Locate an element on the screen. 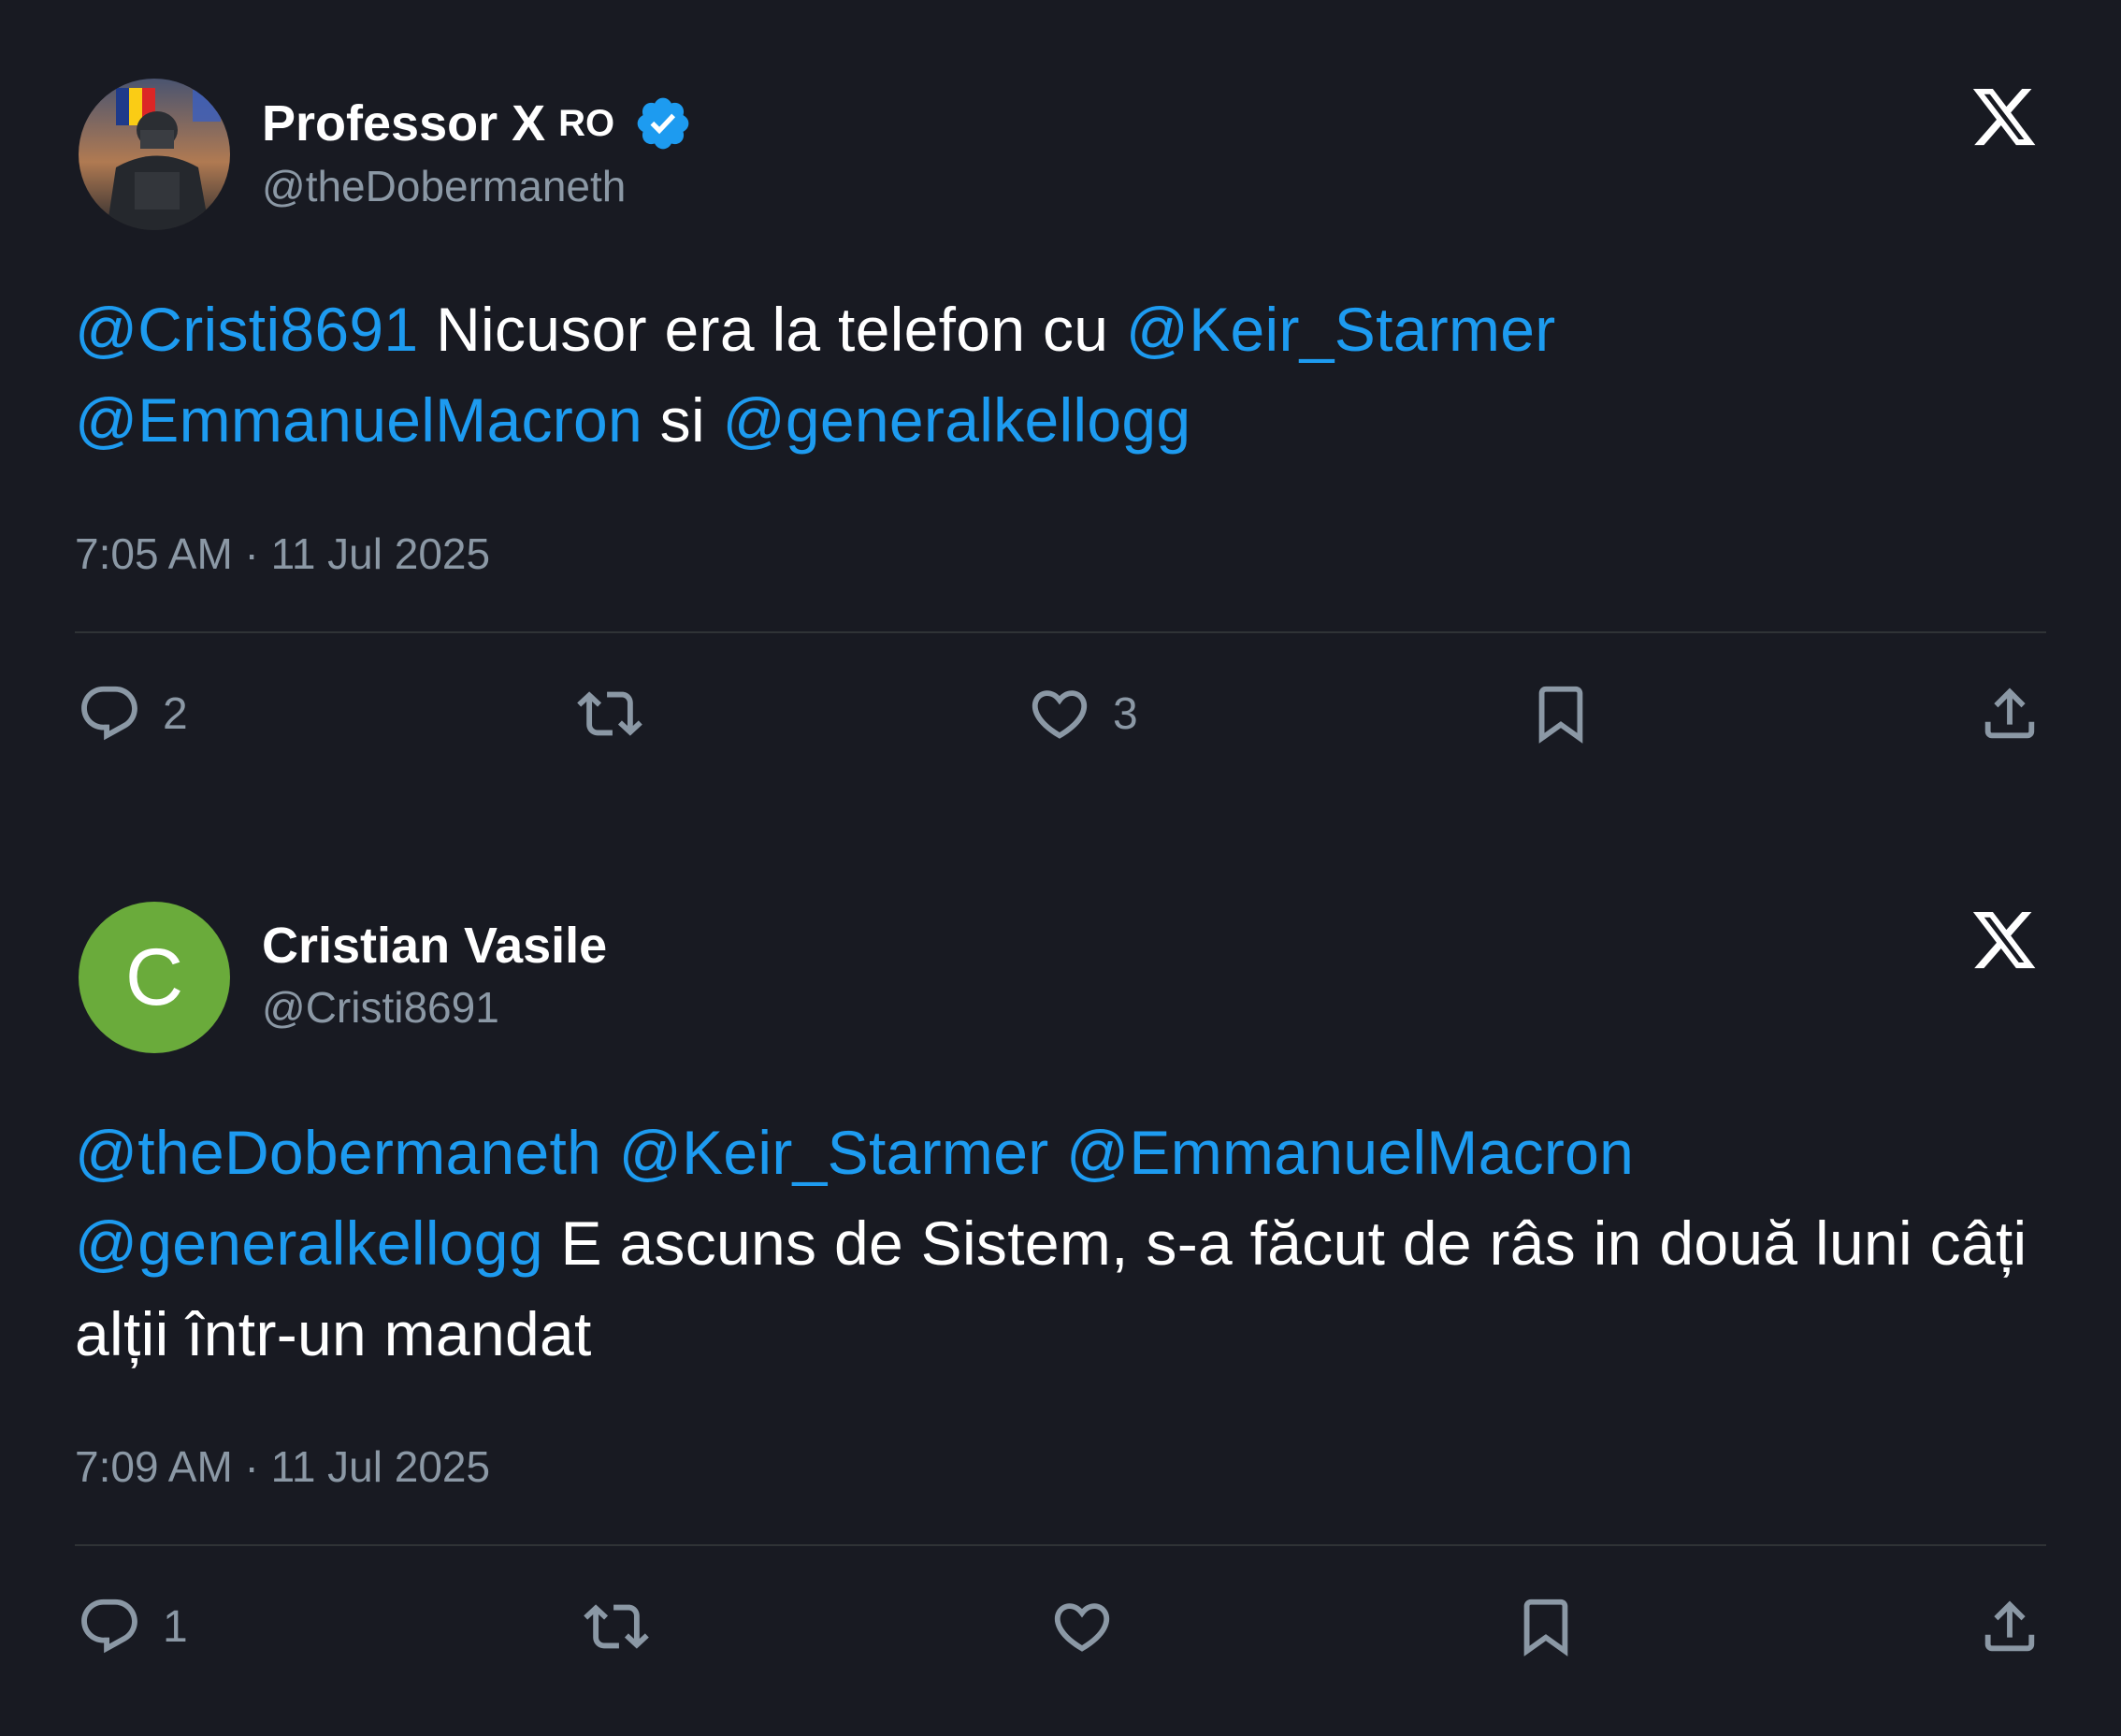 Image resolution: width=2121 pixels, height=1736 pixels. timestamp: 7:09 AM · 11 Jul 2025 is located at coordinates (283, 1466).